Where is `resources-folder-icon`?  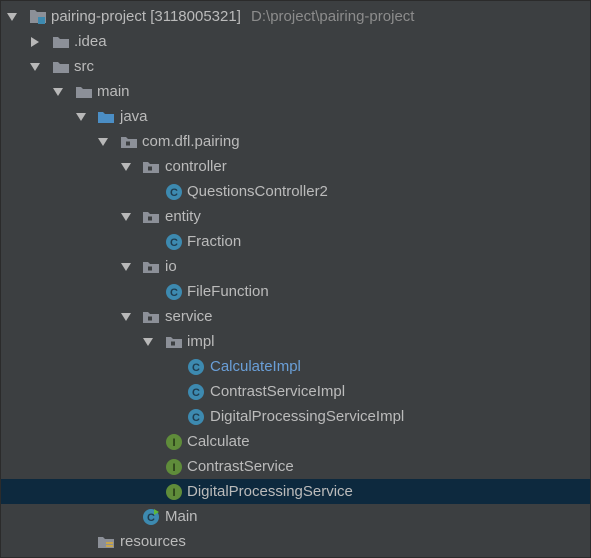
resources-folder-icon is located at coordinates (106, 542).